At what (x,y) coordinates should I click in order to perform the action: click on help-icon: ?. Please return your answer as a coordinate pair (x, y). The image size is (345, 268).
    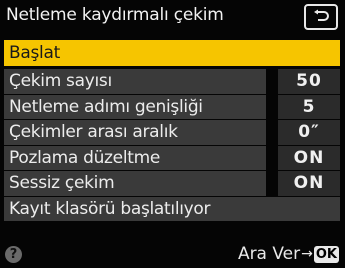
    Looking at the image, I should click on (13, 254).